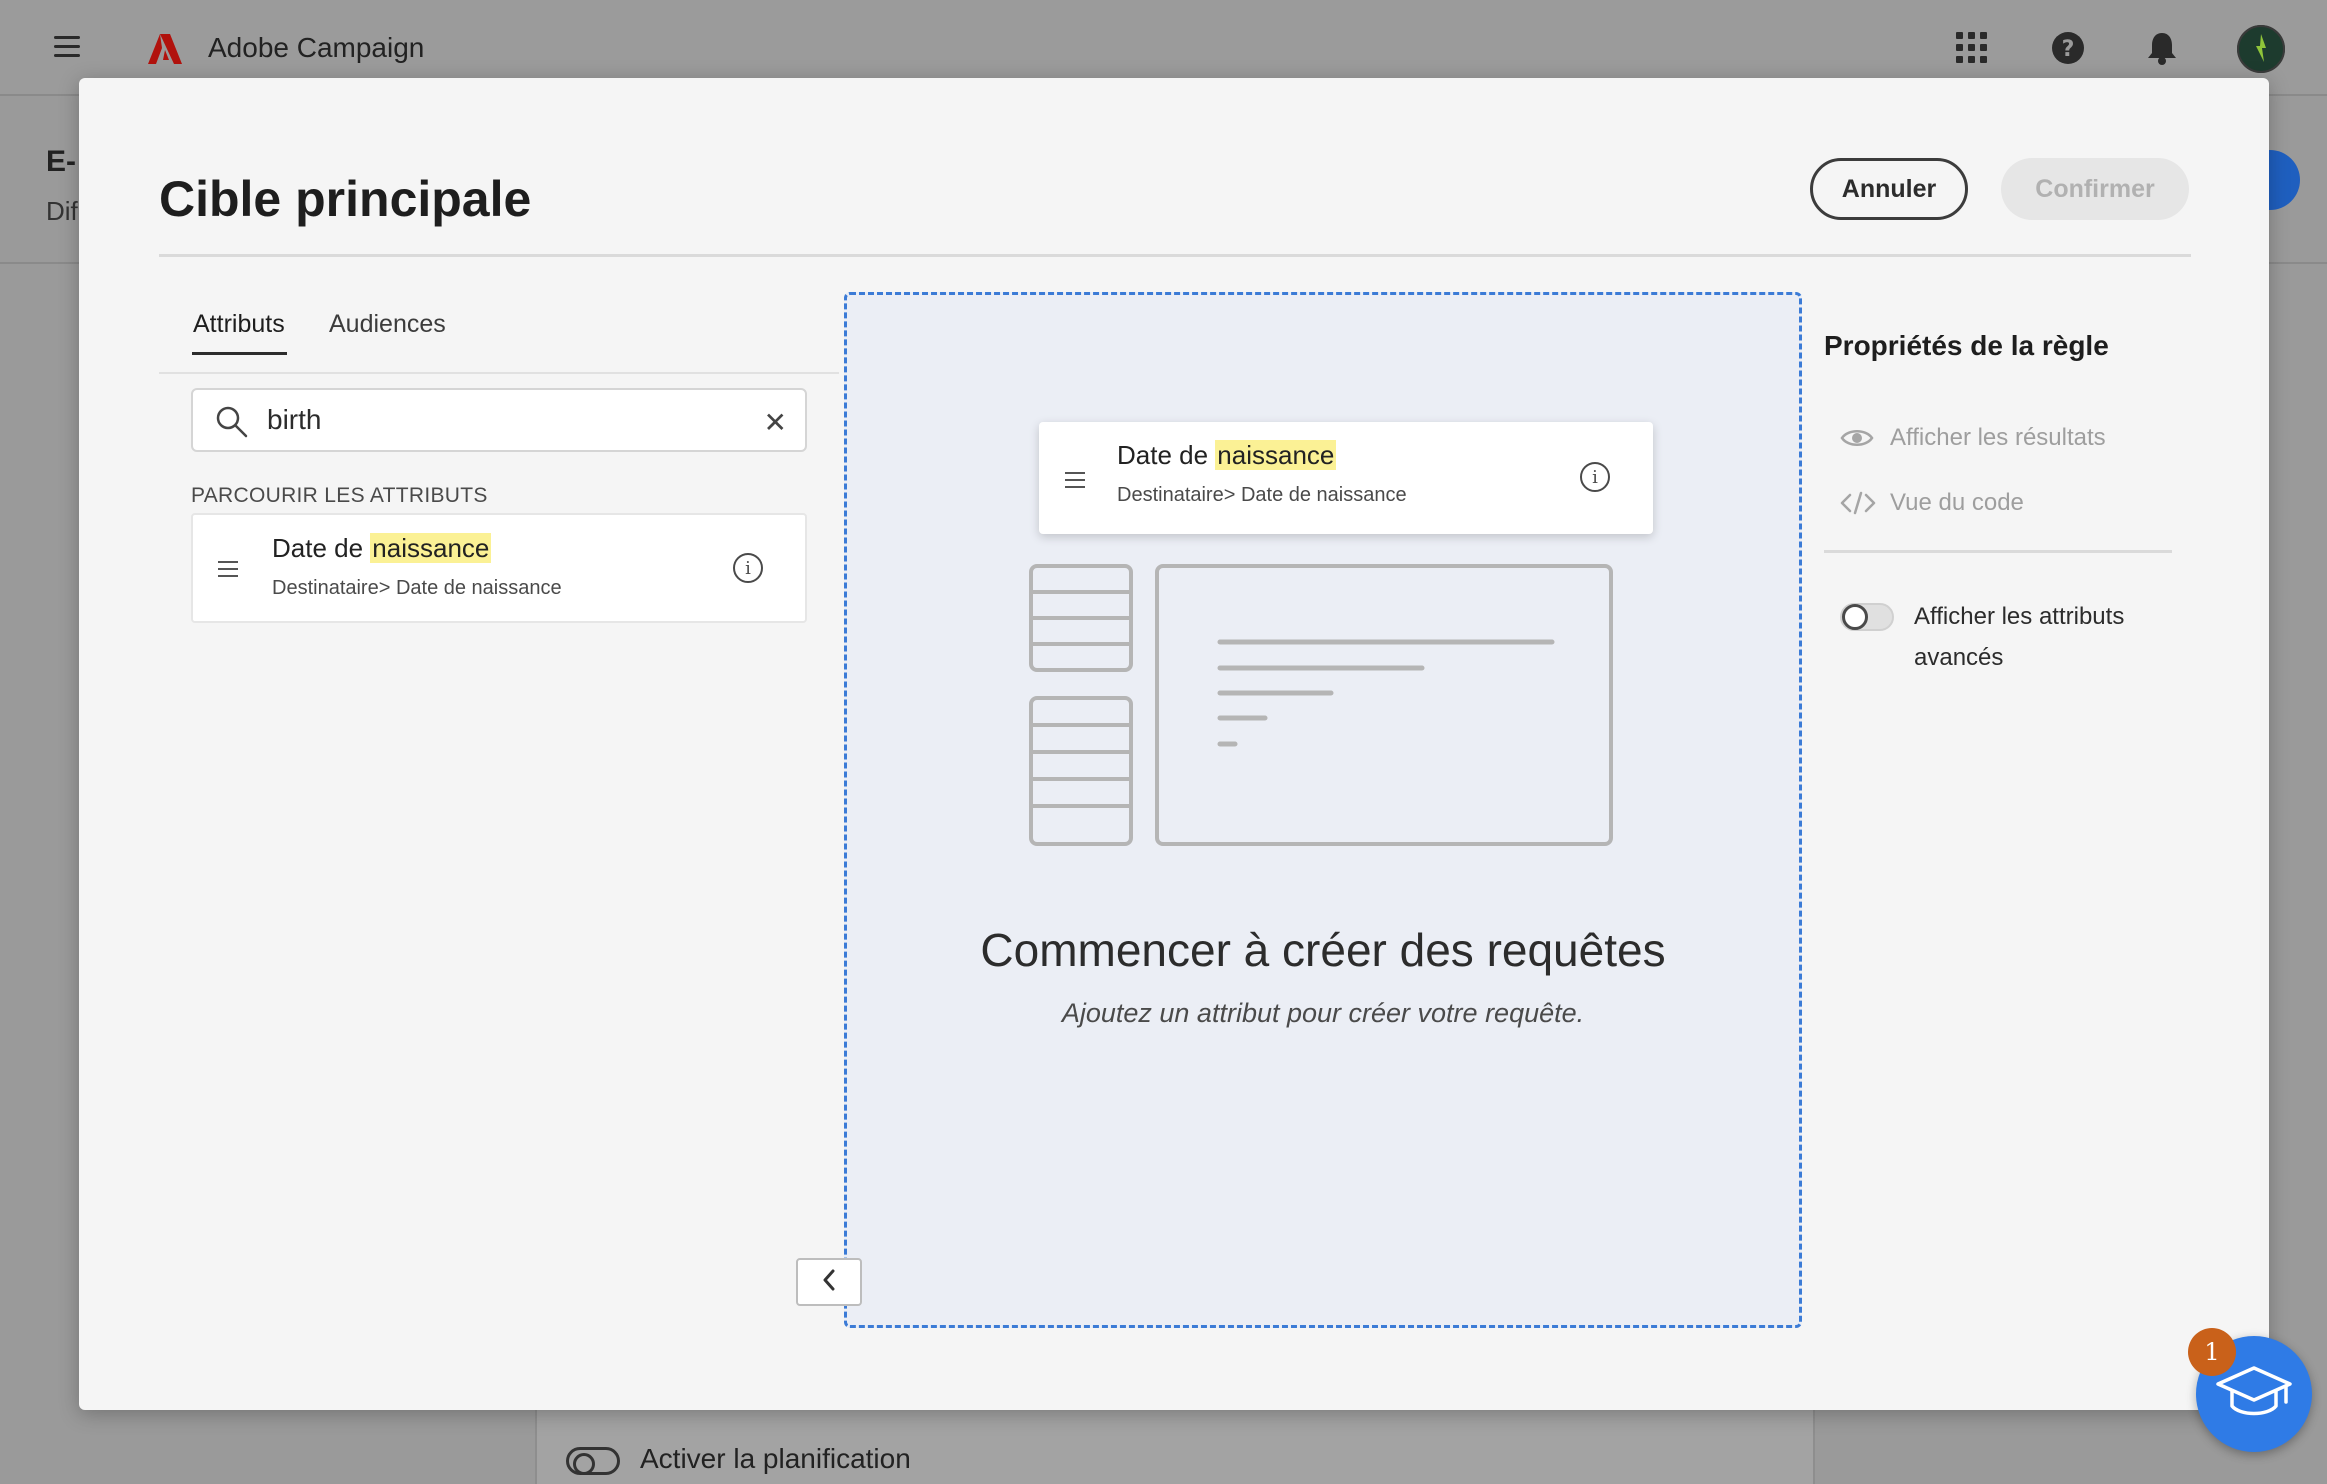 The image size is (2327, 1484). I want to click on collapse-panel-button, so click(829, 1282).